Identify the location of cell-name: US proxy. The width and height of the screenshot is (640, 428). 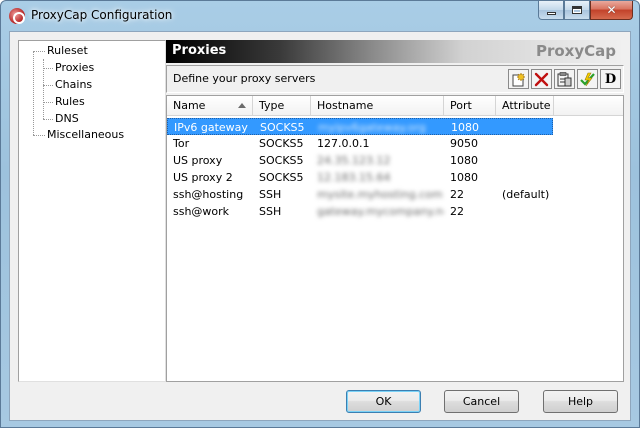
(198, 160).